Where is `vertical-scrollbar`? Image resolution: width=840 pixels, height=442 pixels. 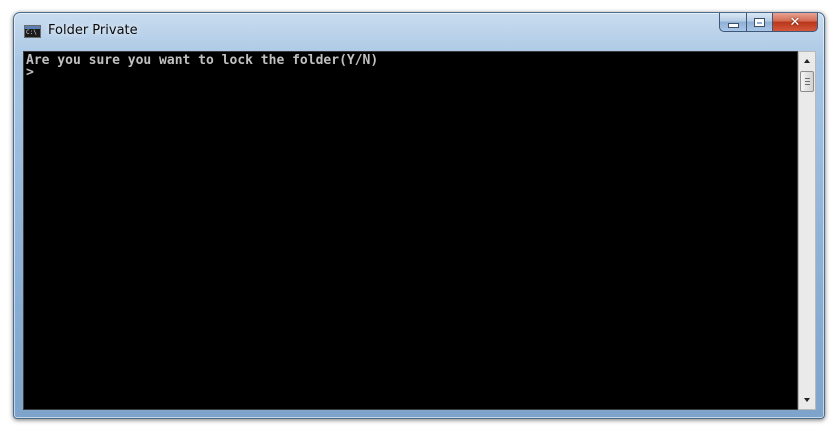
vertical-scrollbar is located at coordinates (807, 230).